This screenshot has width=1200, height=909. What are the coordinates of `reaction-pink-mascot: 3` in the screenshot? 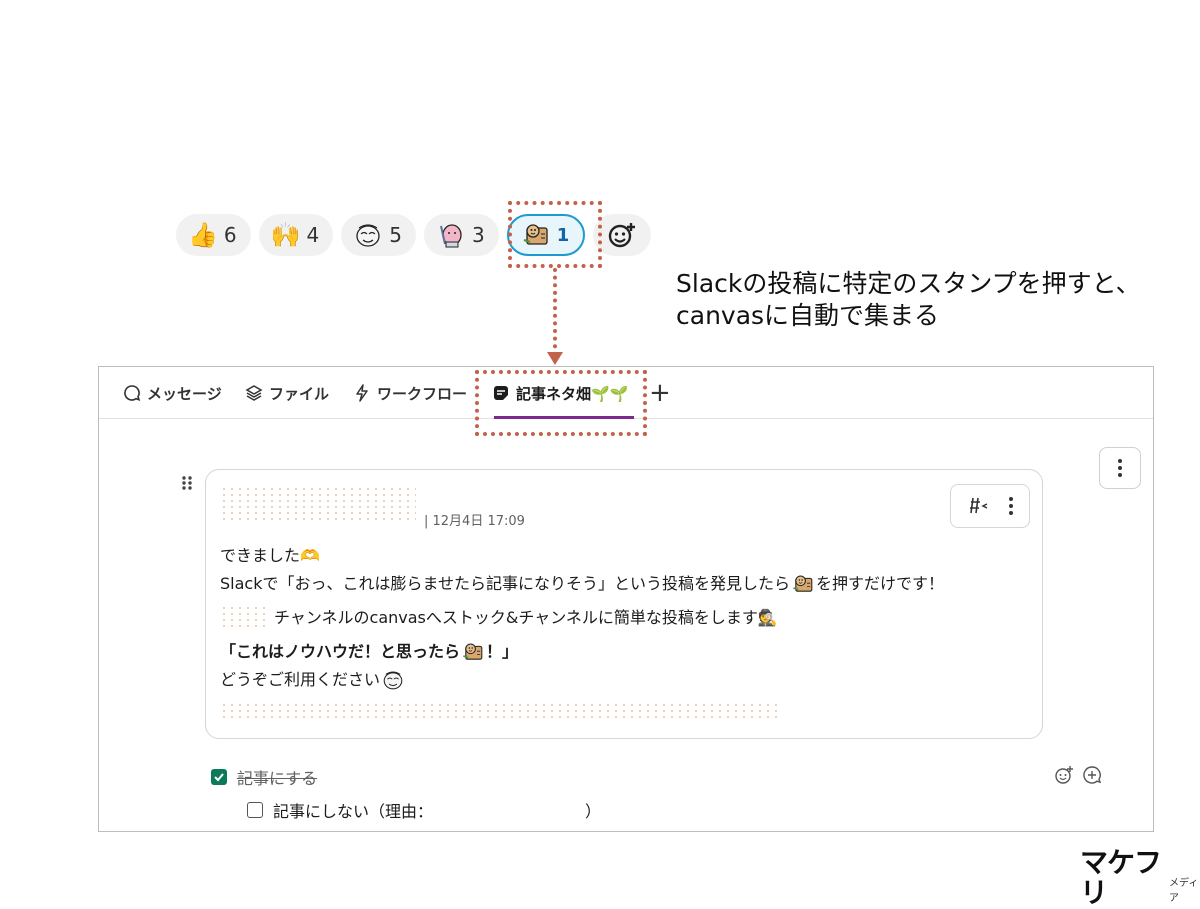 It's located at (461, 235).